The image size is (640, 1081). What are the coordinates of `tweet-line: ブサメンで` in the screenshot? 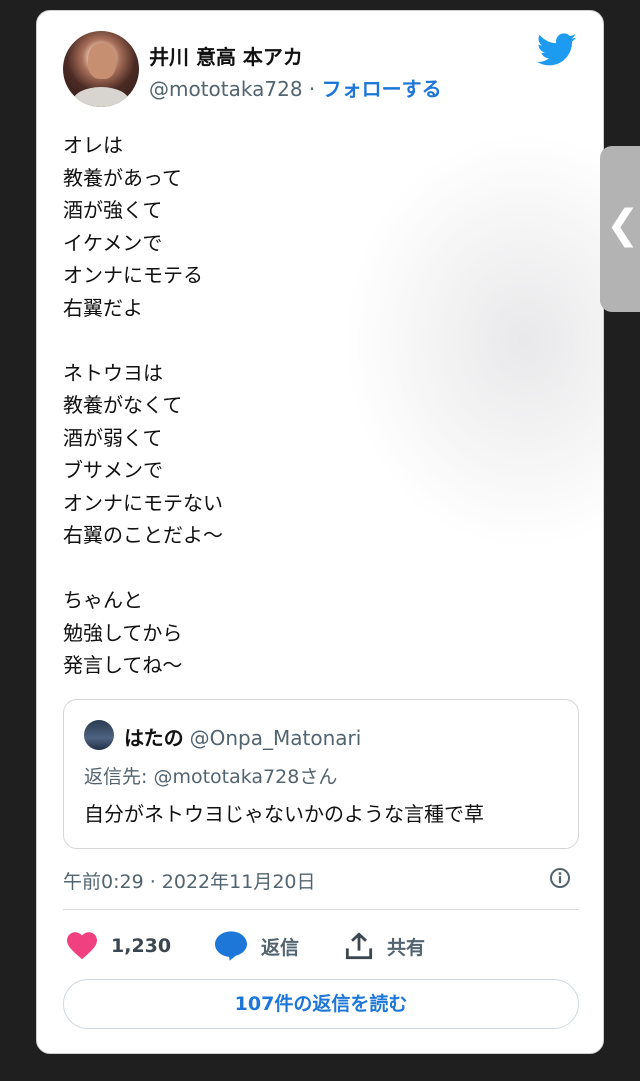 It's located at (113, 470).